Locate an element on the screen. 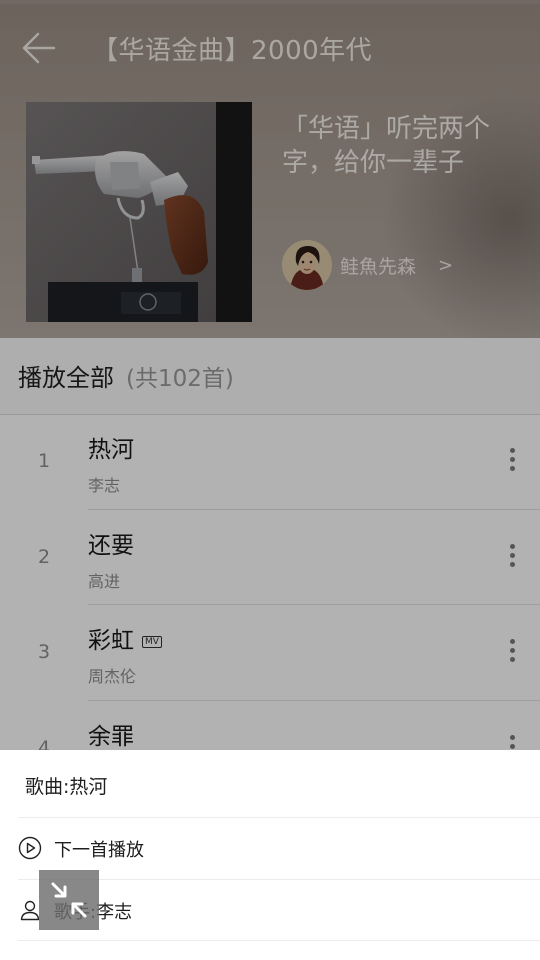 The height and width of the screenshot is (960, 540). collapse-arrows-icon is located at coordinates (69, 900).